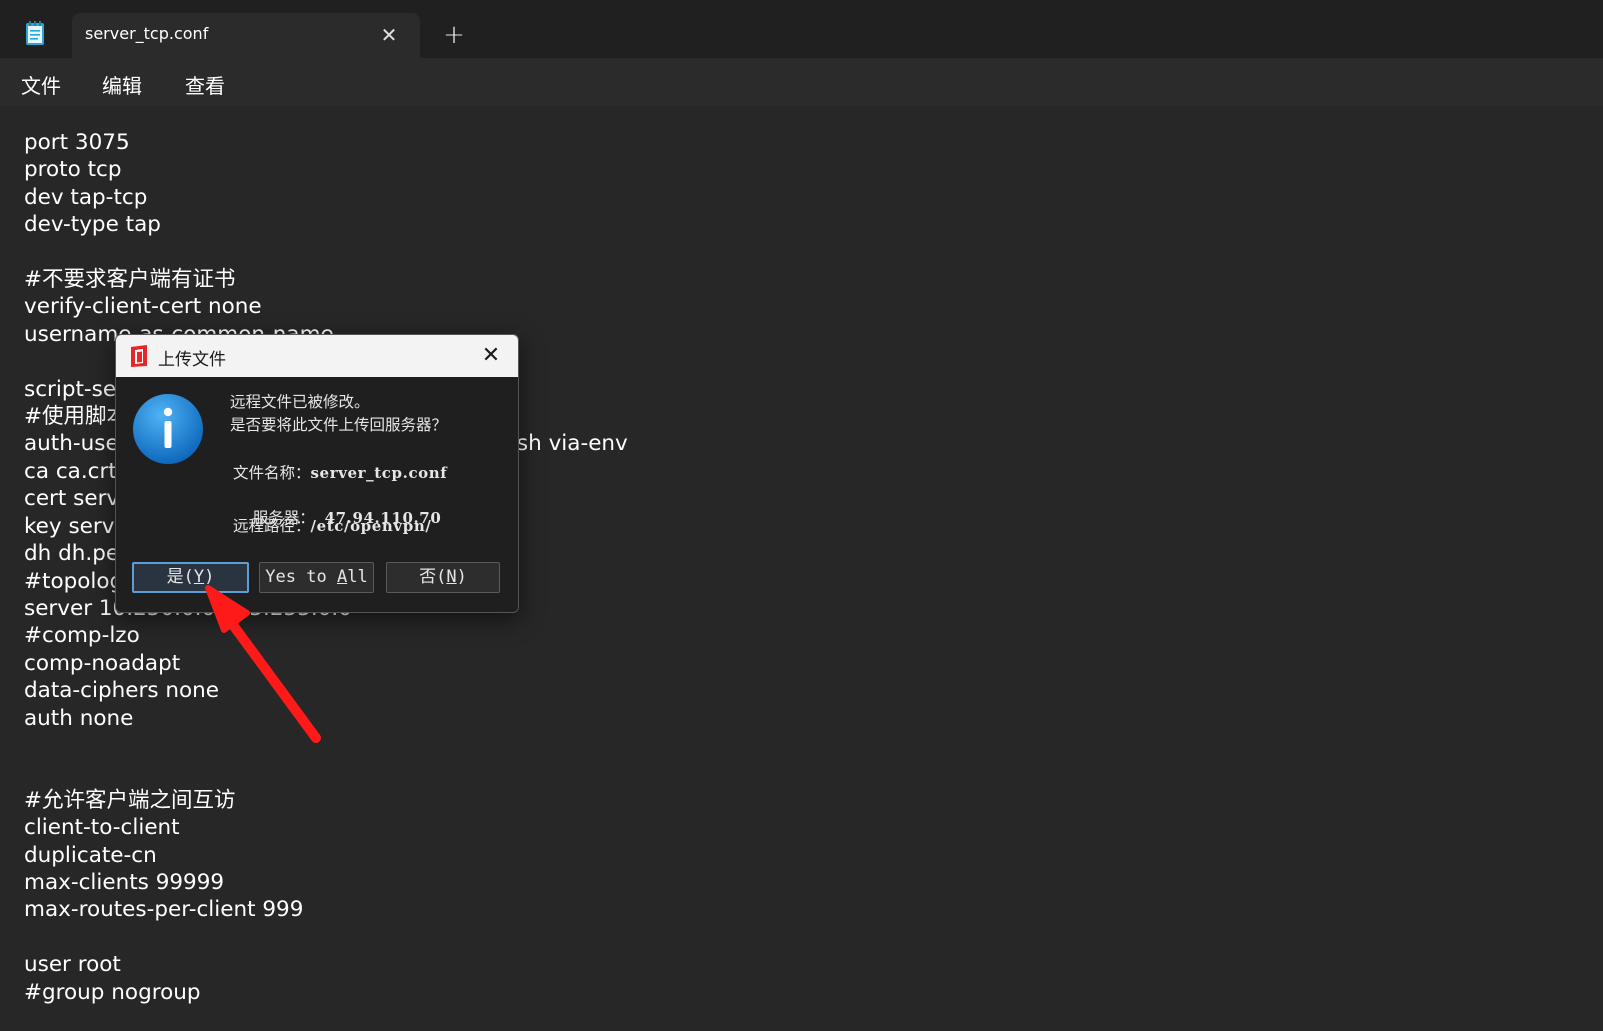 The height and width of the screenshot is (1031, 1603). What do you see at coordinates (35, 33) in the screenshot?
I see `notepad-icon` at bounding box center [35, 33].